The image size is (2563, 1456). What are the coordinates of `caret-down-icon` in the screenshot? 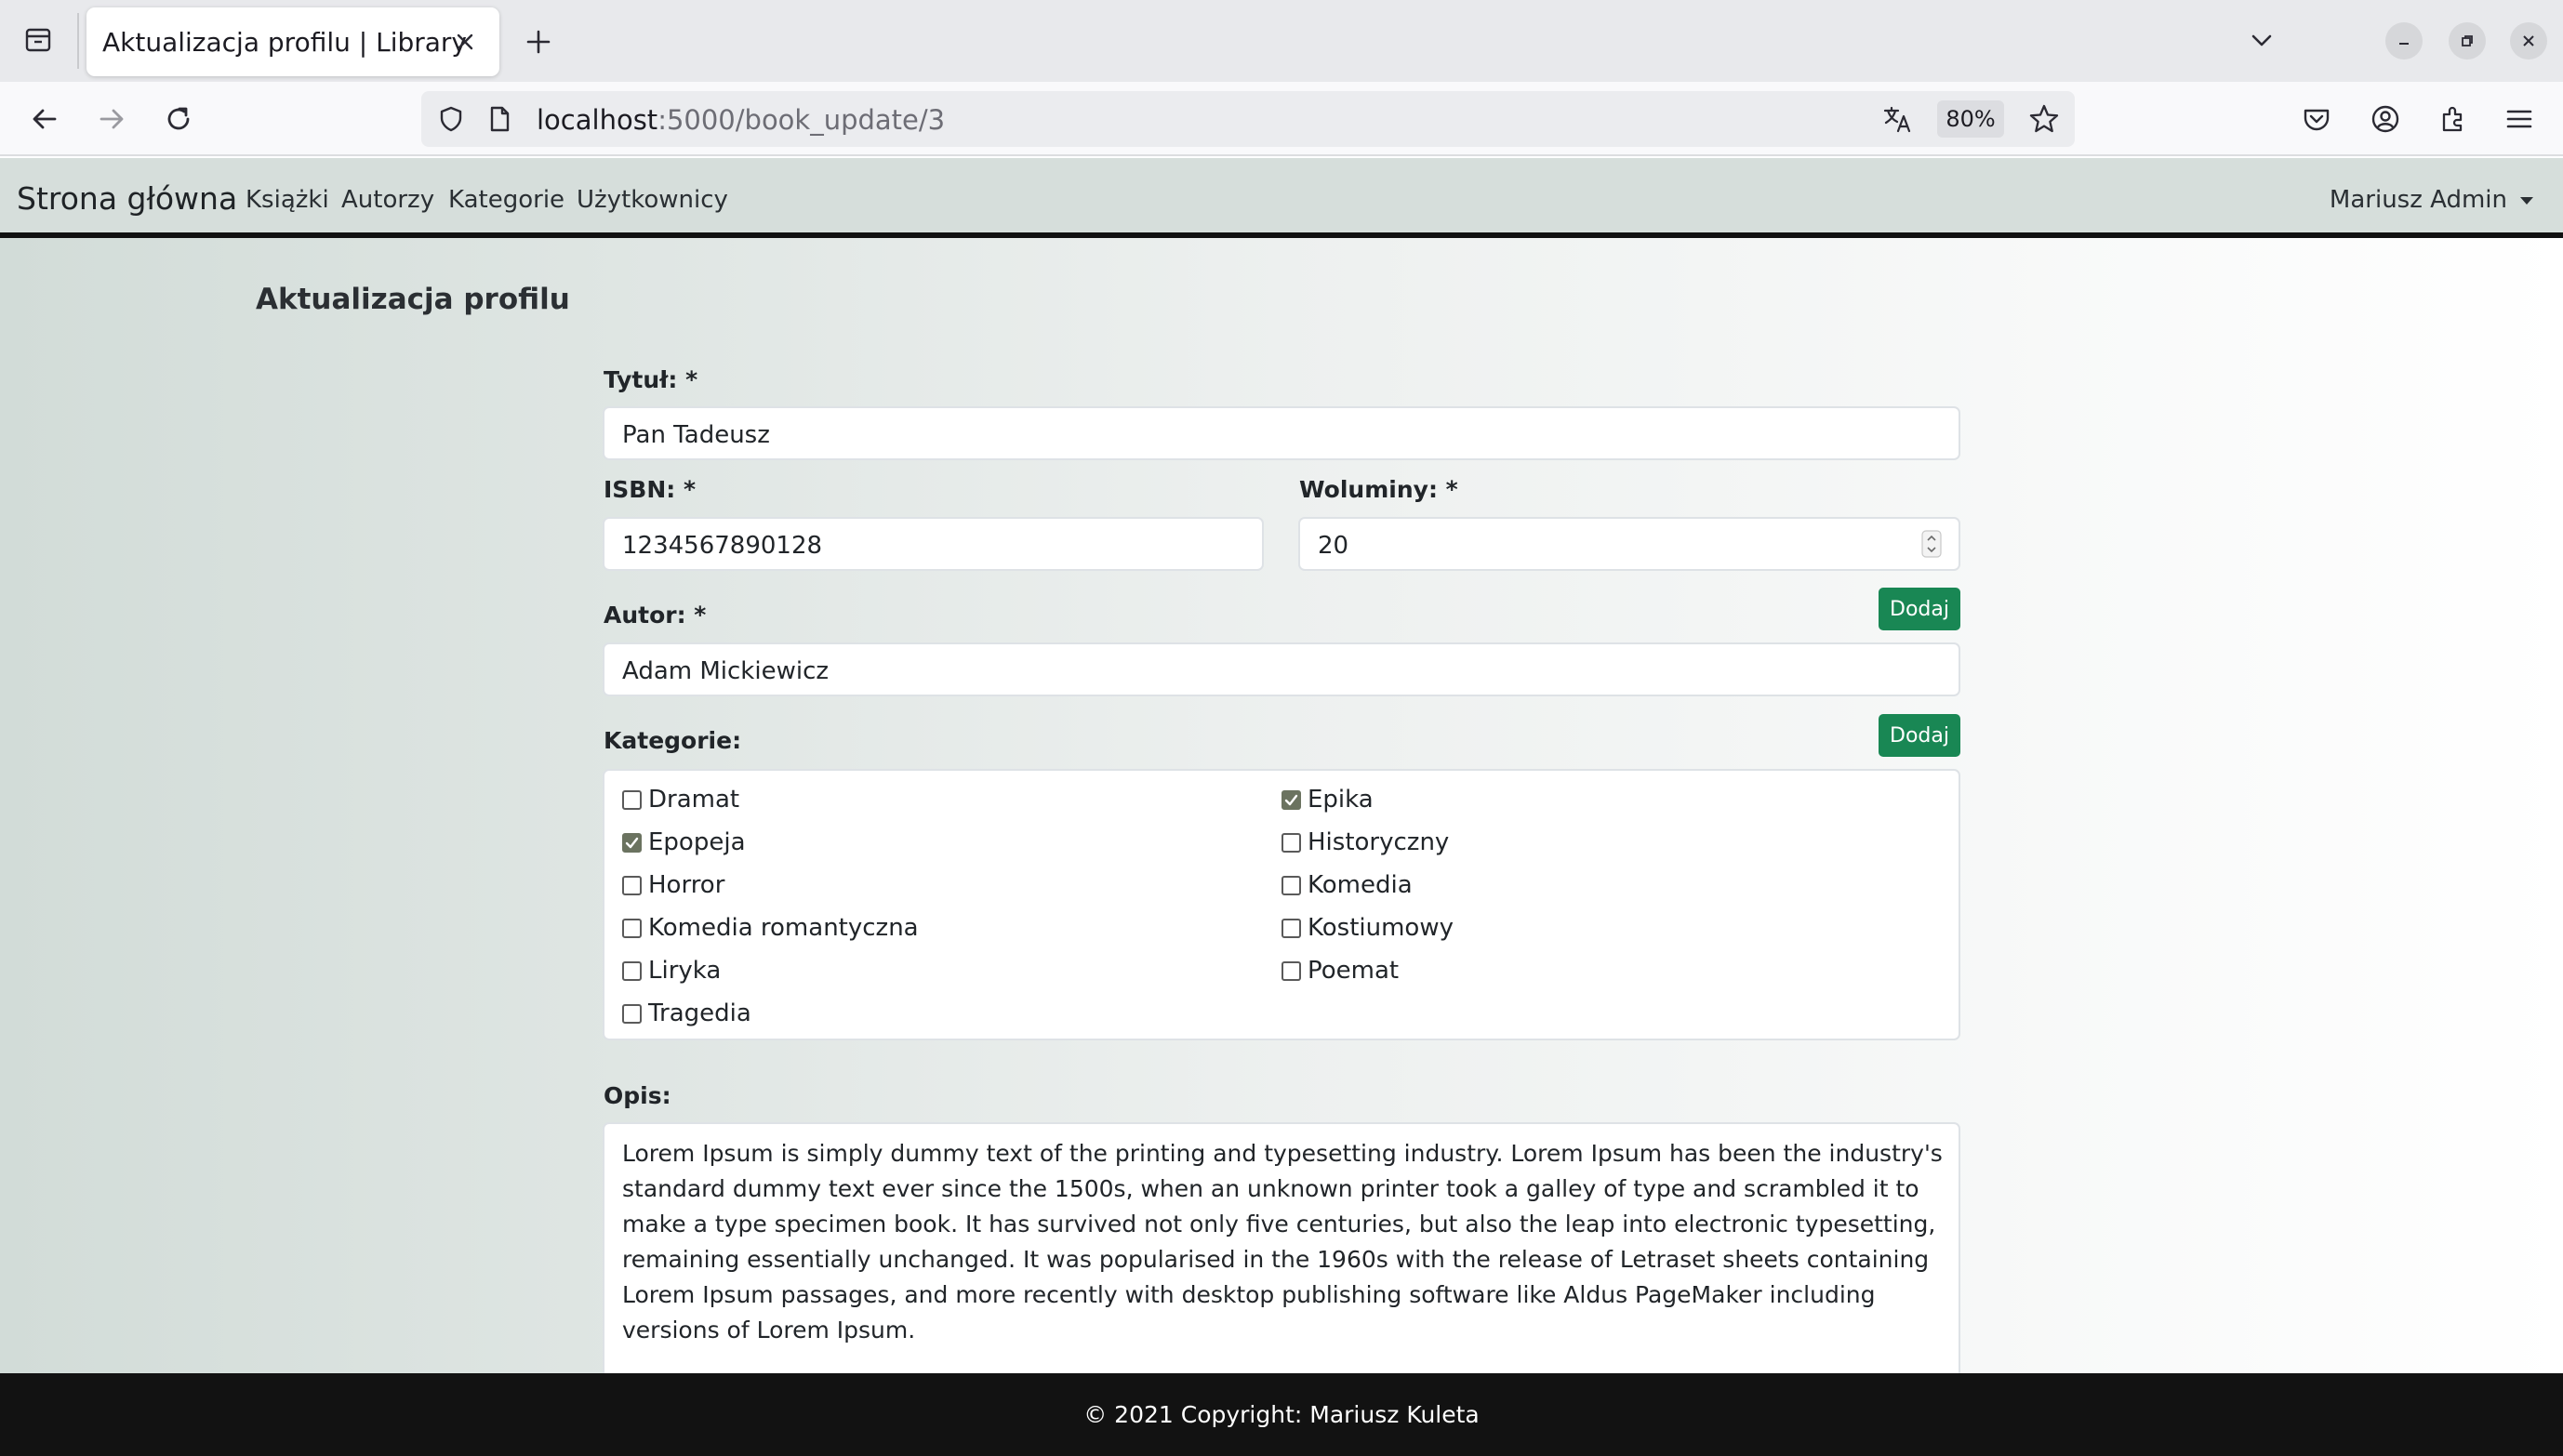 It's located at (2526, 201).